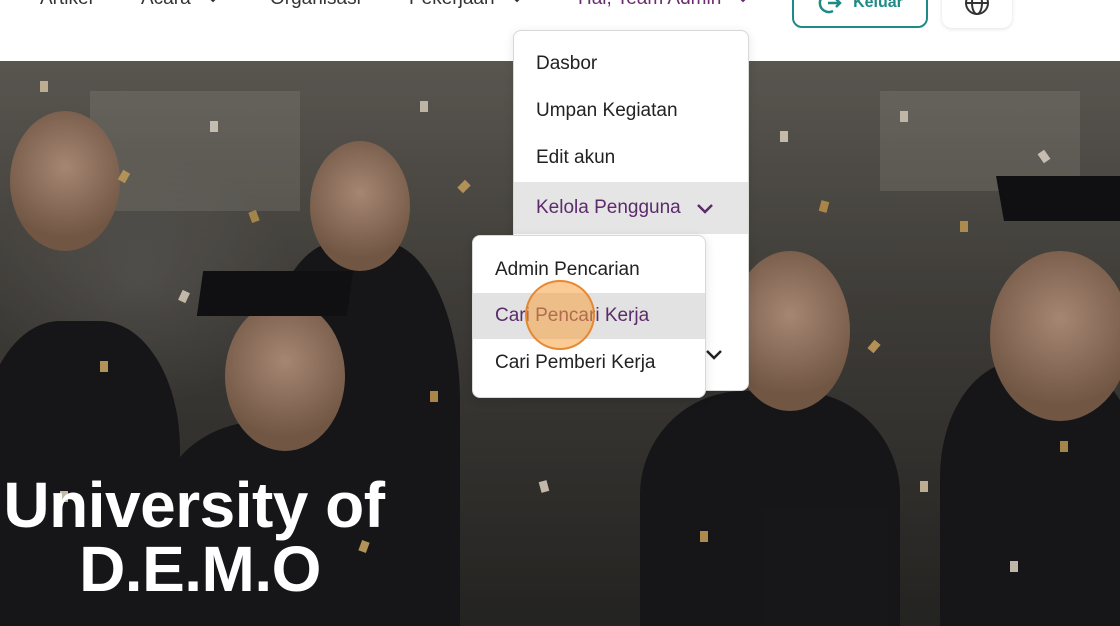 The width and height of the screenshot is (1120, 626). Describe the element at coordinates (860, 14) in the screenshot. I see `logout-button: Keluar` at that location.